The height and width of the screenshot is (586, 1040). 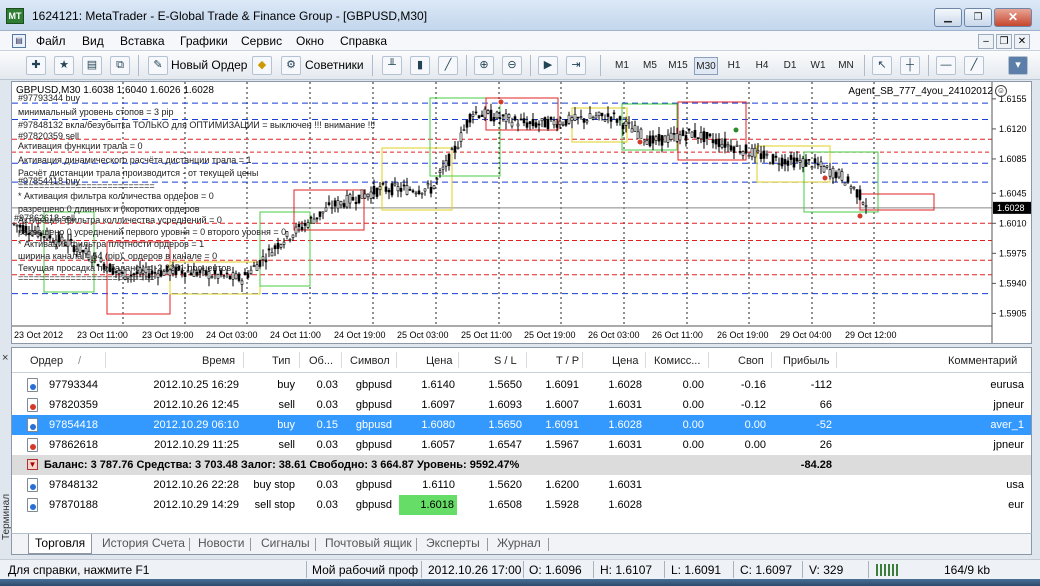 What do you see at coordinates (818, 66) in the screenshot?
I see `timeframe-w1-button: W1` at bounding box center [818, 66].